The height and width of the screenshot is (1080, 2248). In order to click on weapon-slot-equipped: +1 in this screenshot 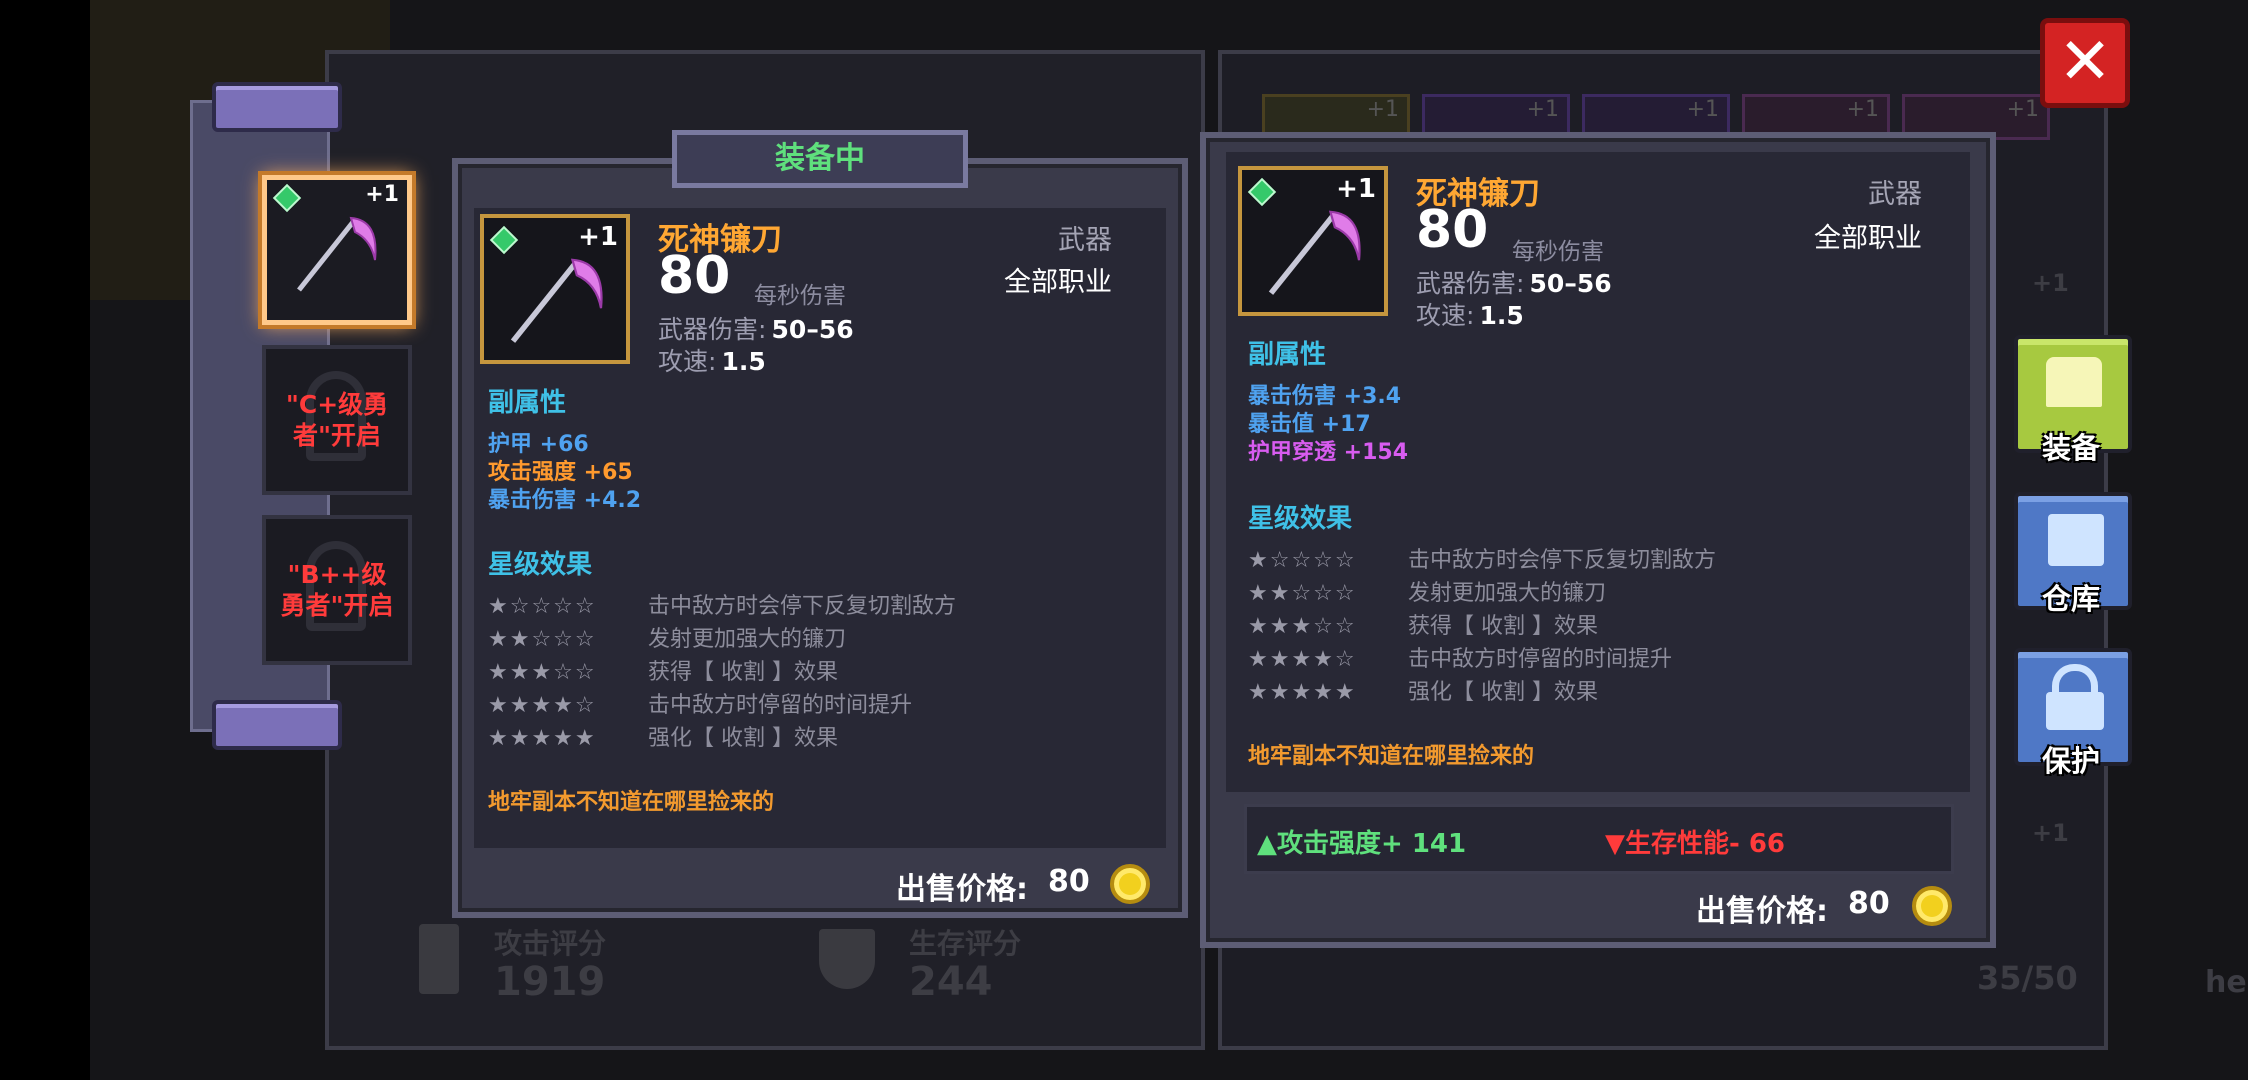, I will do `click(337, 250)`.